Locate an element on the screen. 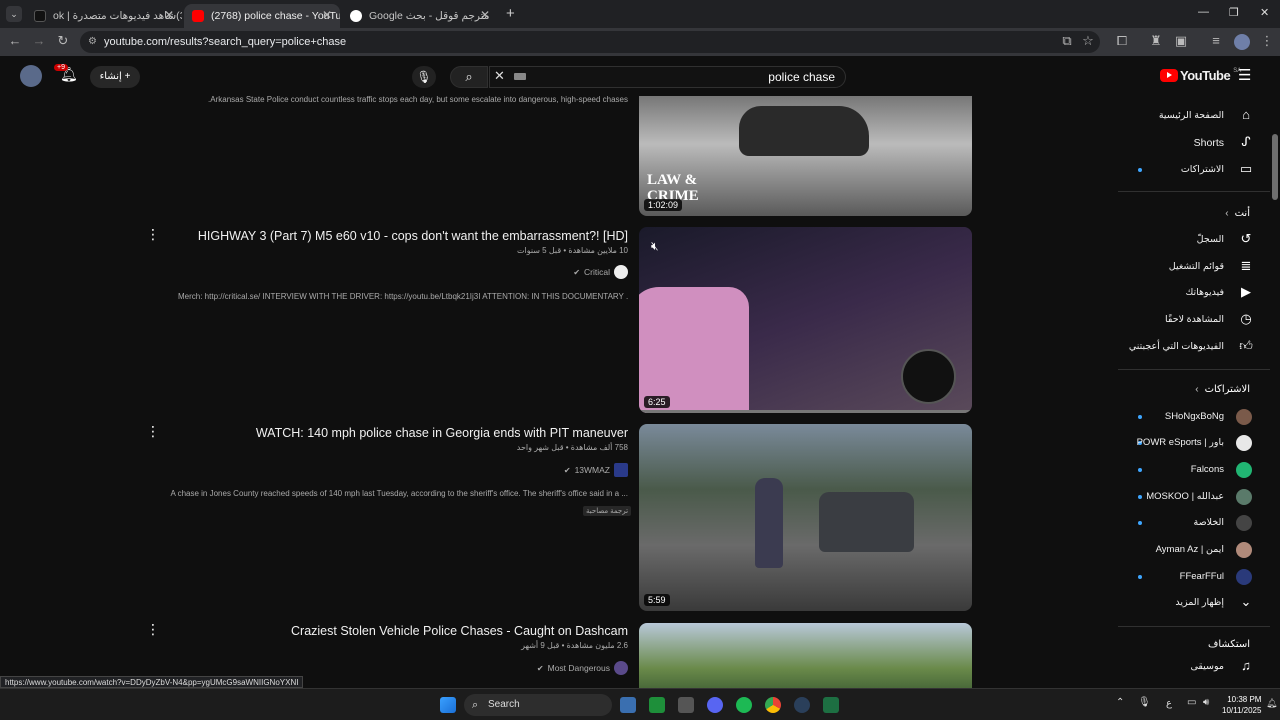  back-icon: ← is located at coordinates (15, 40).